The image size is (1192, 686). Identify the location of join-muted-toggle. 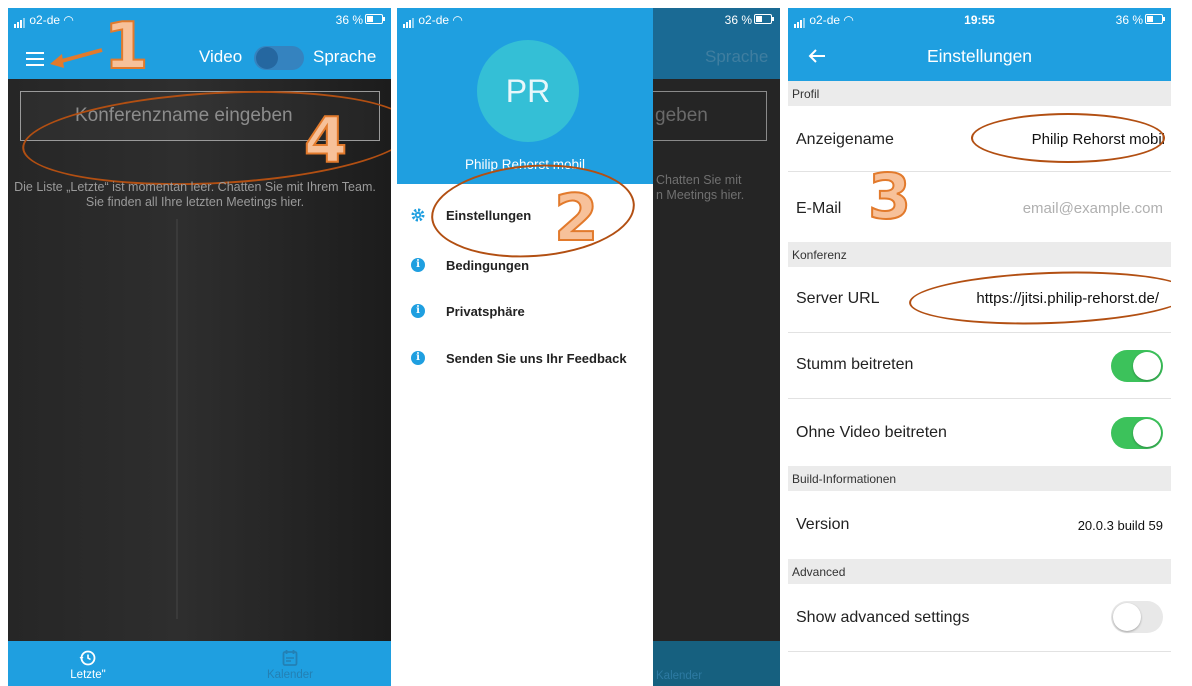
(1137, 366).